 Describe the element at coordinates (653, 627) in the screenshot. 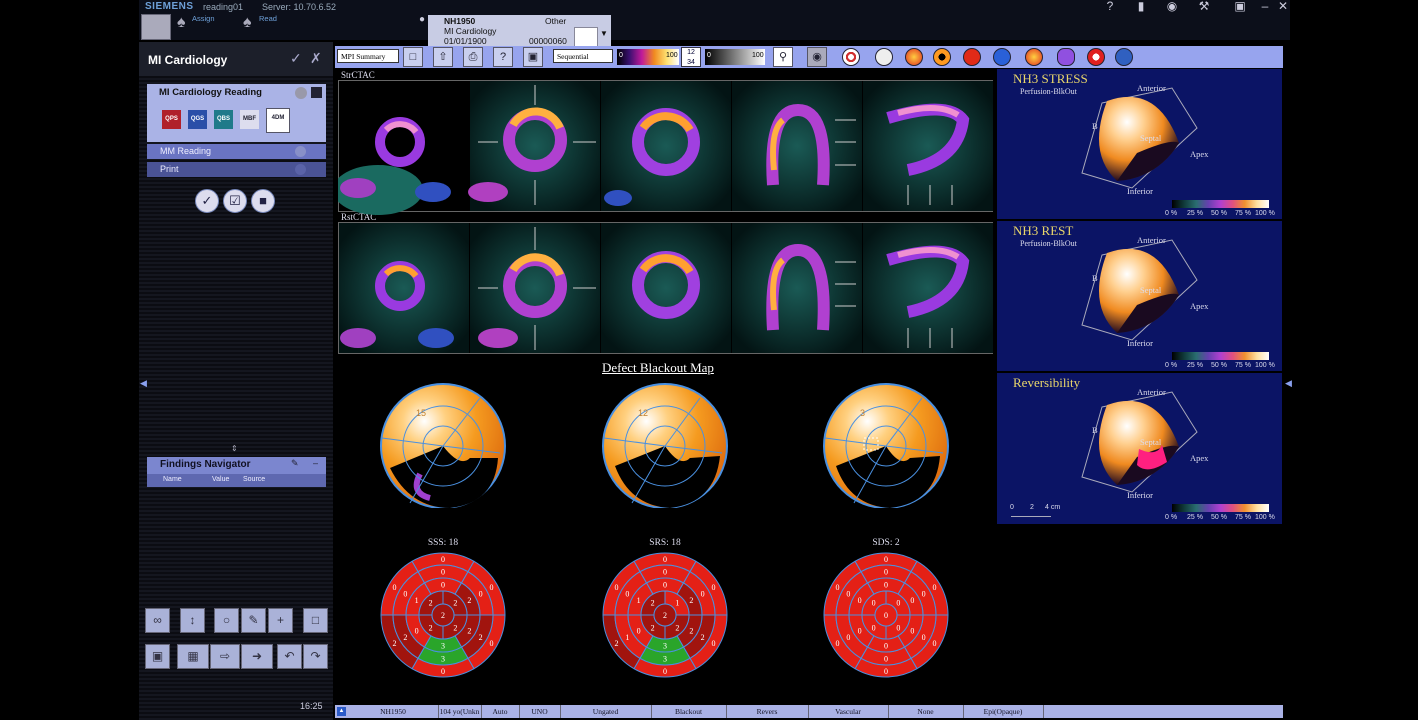

I see `polar-score-inner: 2` at that location.